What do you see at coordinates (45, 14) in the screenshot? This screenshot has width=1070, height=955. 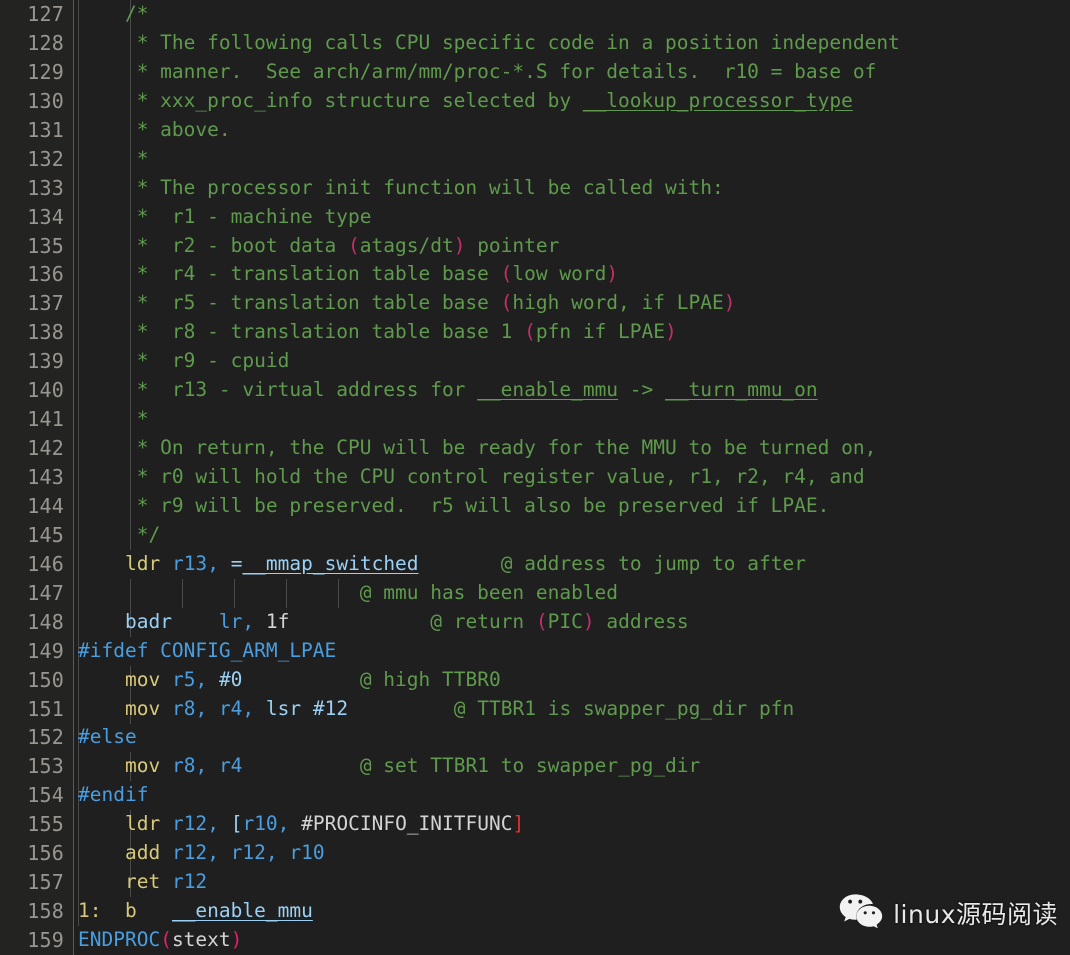 I see `line-number: 127` at bounding box center [45, 14].